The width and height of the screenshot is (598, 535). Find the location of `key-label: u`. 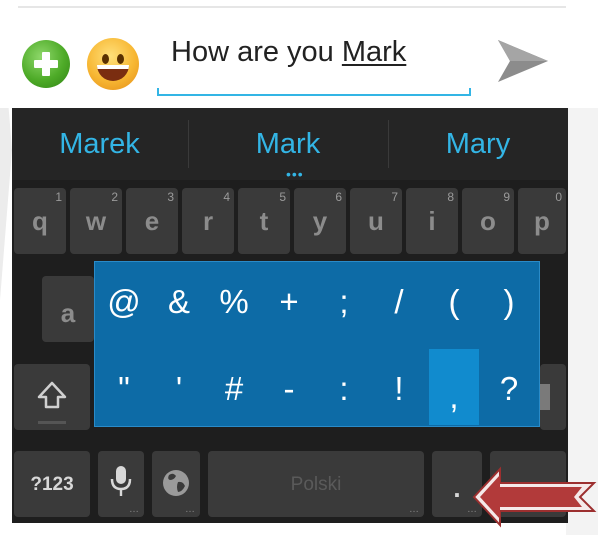

key-label: u is located at coordinates (376, 221).